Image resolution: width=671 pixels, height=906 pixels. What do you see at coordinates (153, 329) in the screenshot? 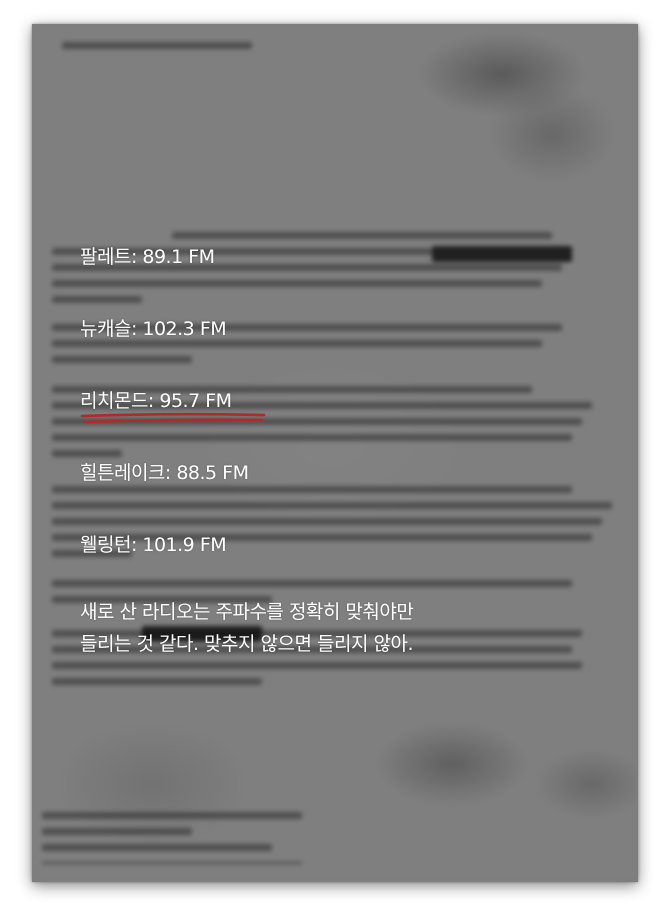
I see `station-newcastle: 뉴캐슬: 102.3 FM` at bounding box center [153, 329].